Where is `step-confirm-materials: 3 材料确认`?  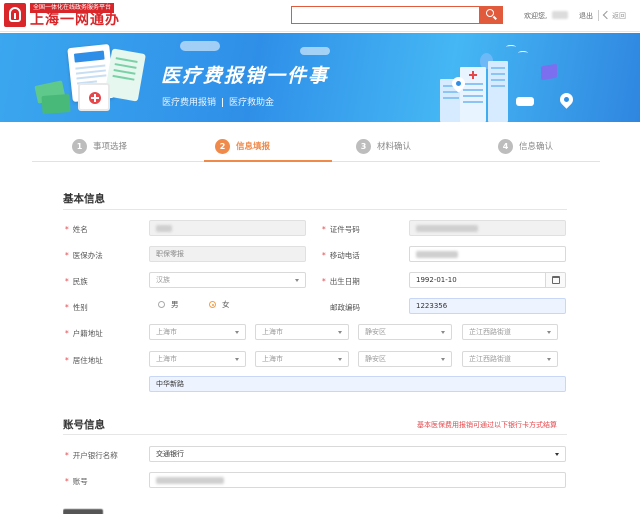 step-confirm-materials: 3 材料确认 is located at coordinates (383, 146).